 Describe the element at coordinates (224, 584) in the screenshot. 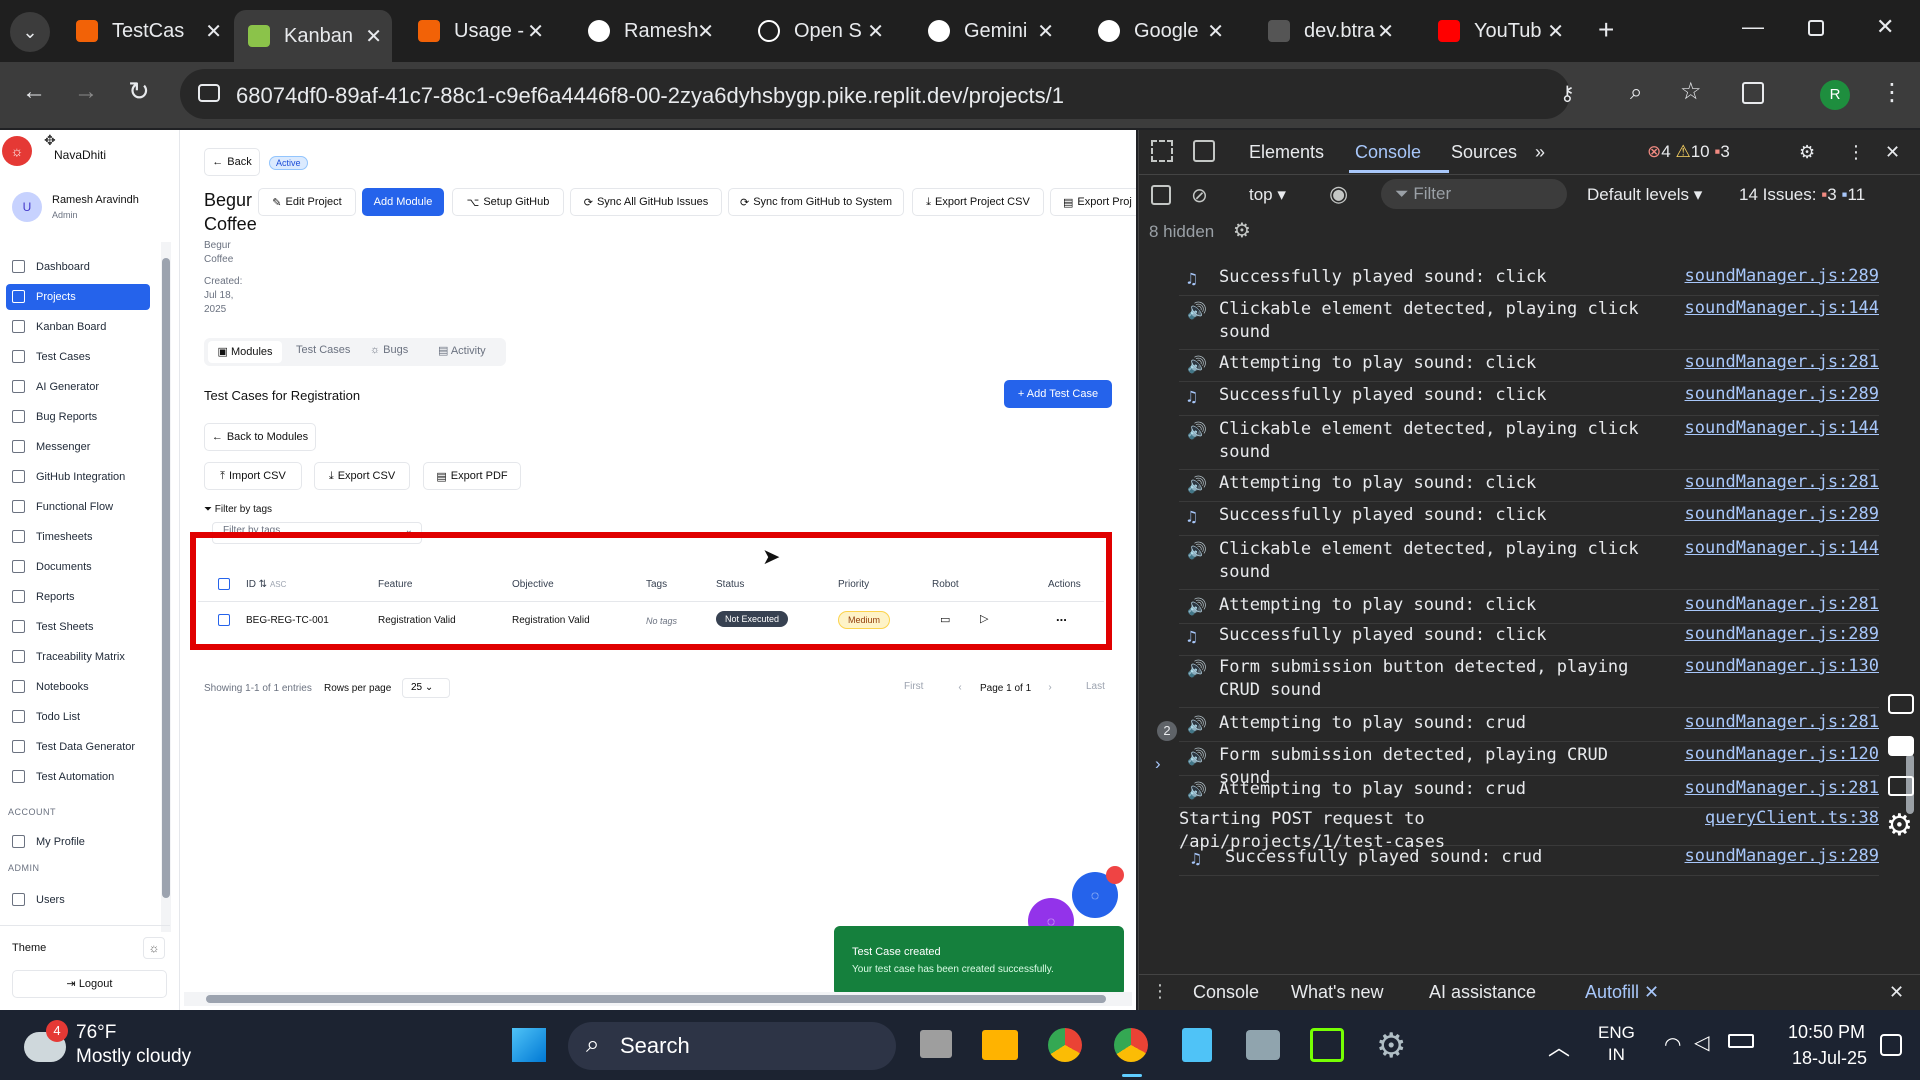

I see `select-all-checkbox` at that location.